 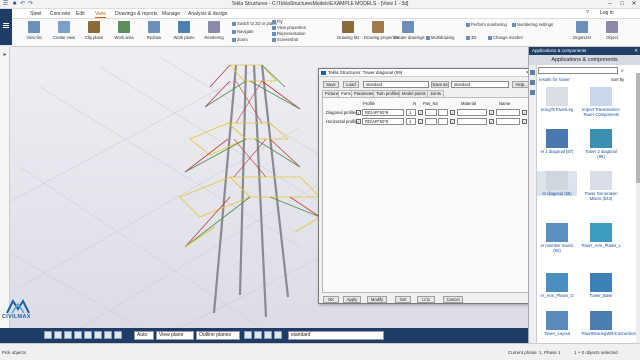 What do you see at coordinates (443, 112) in the screenshot?
I see `diagonal-pos-start` at bounding box center [443, 112].